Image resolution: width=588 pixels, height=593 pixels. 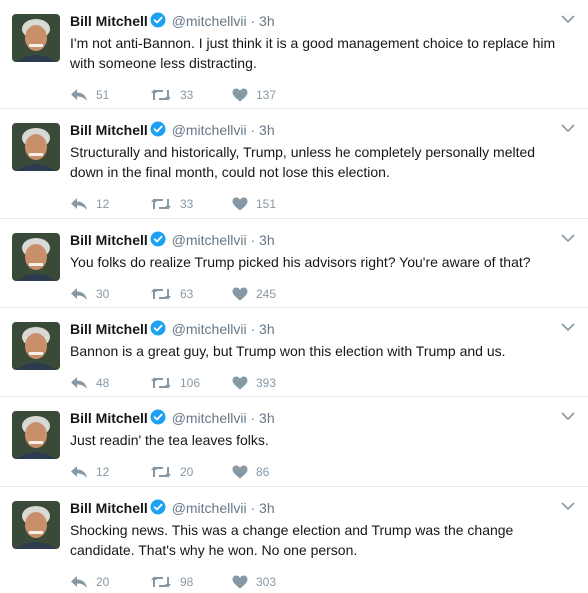 I want to click on retweet-button: 63, so click(x=191, y=294).